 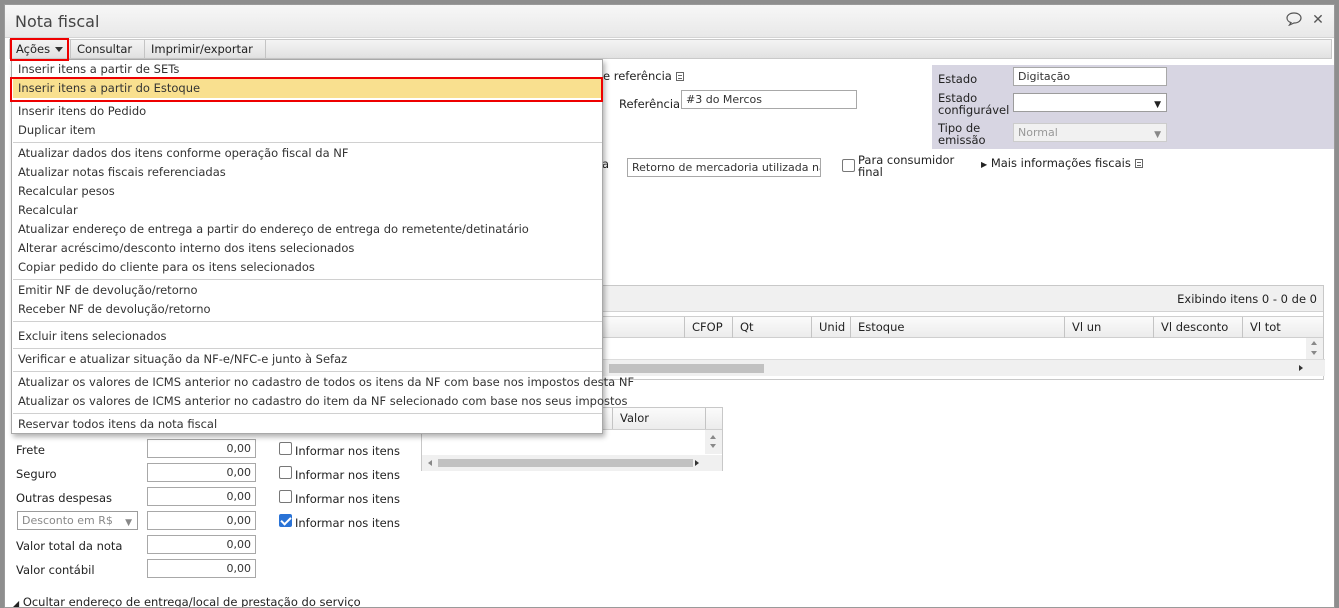 What do you see at coordinates (347, 451) in the screenshot?
I see `frete-informar-label: Informar nos itens` at bounding box center [347, 451].